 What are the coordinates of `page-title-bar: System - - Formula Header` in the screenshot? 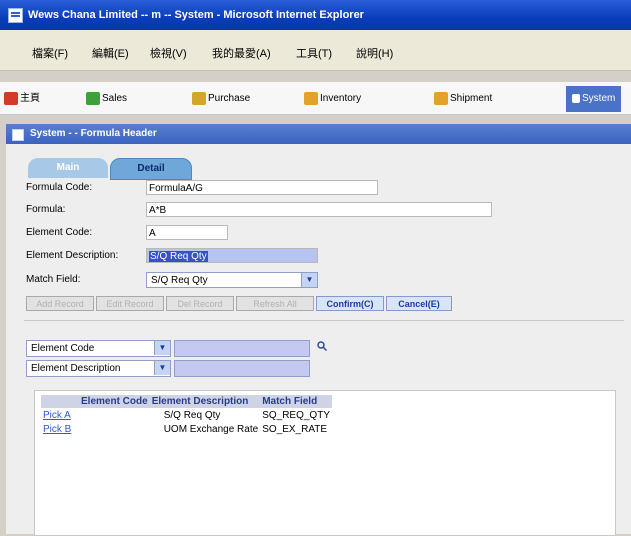 It's located at (318, 134).